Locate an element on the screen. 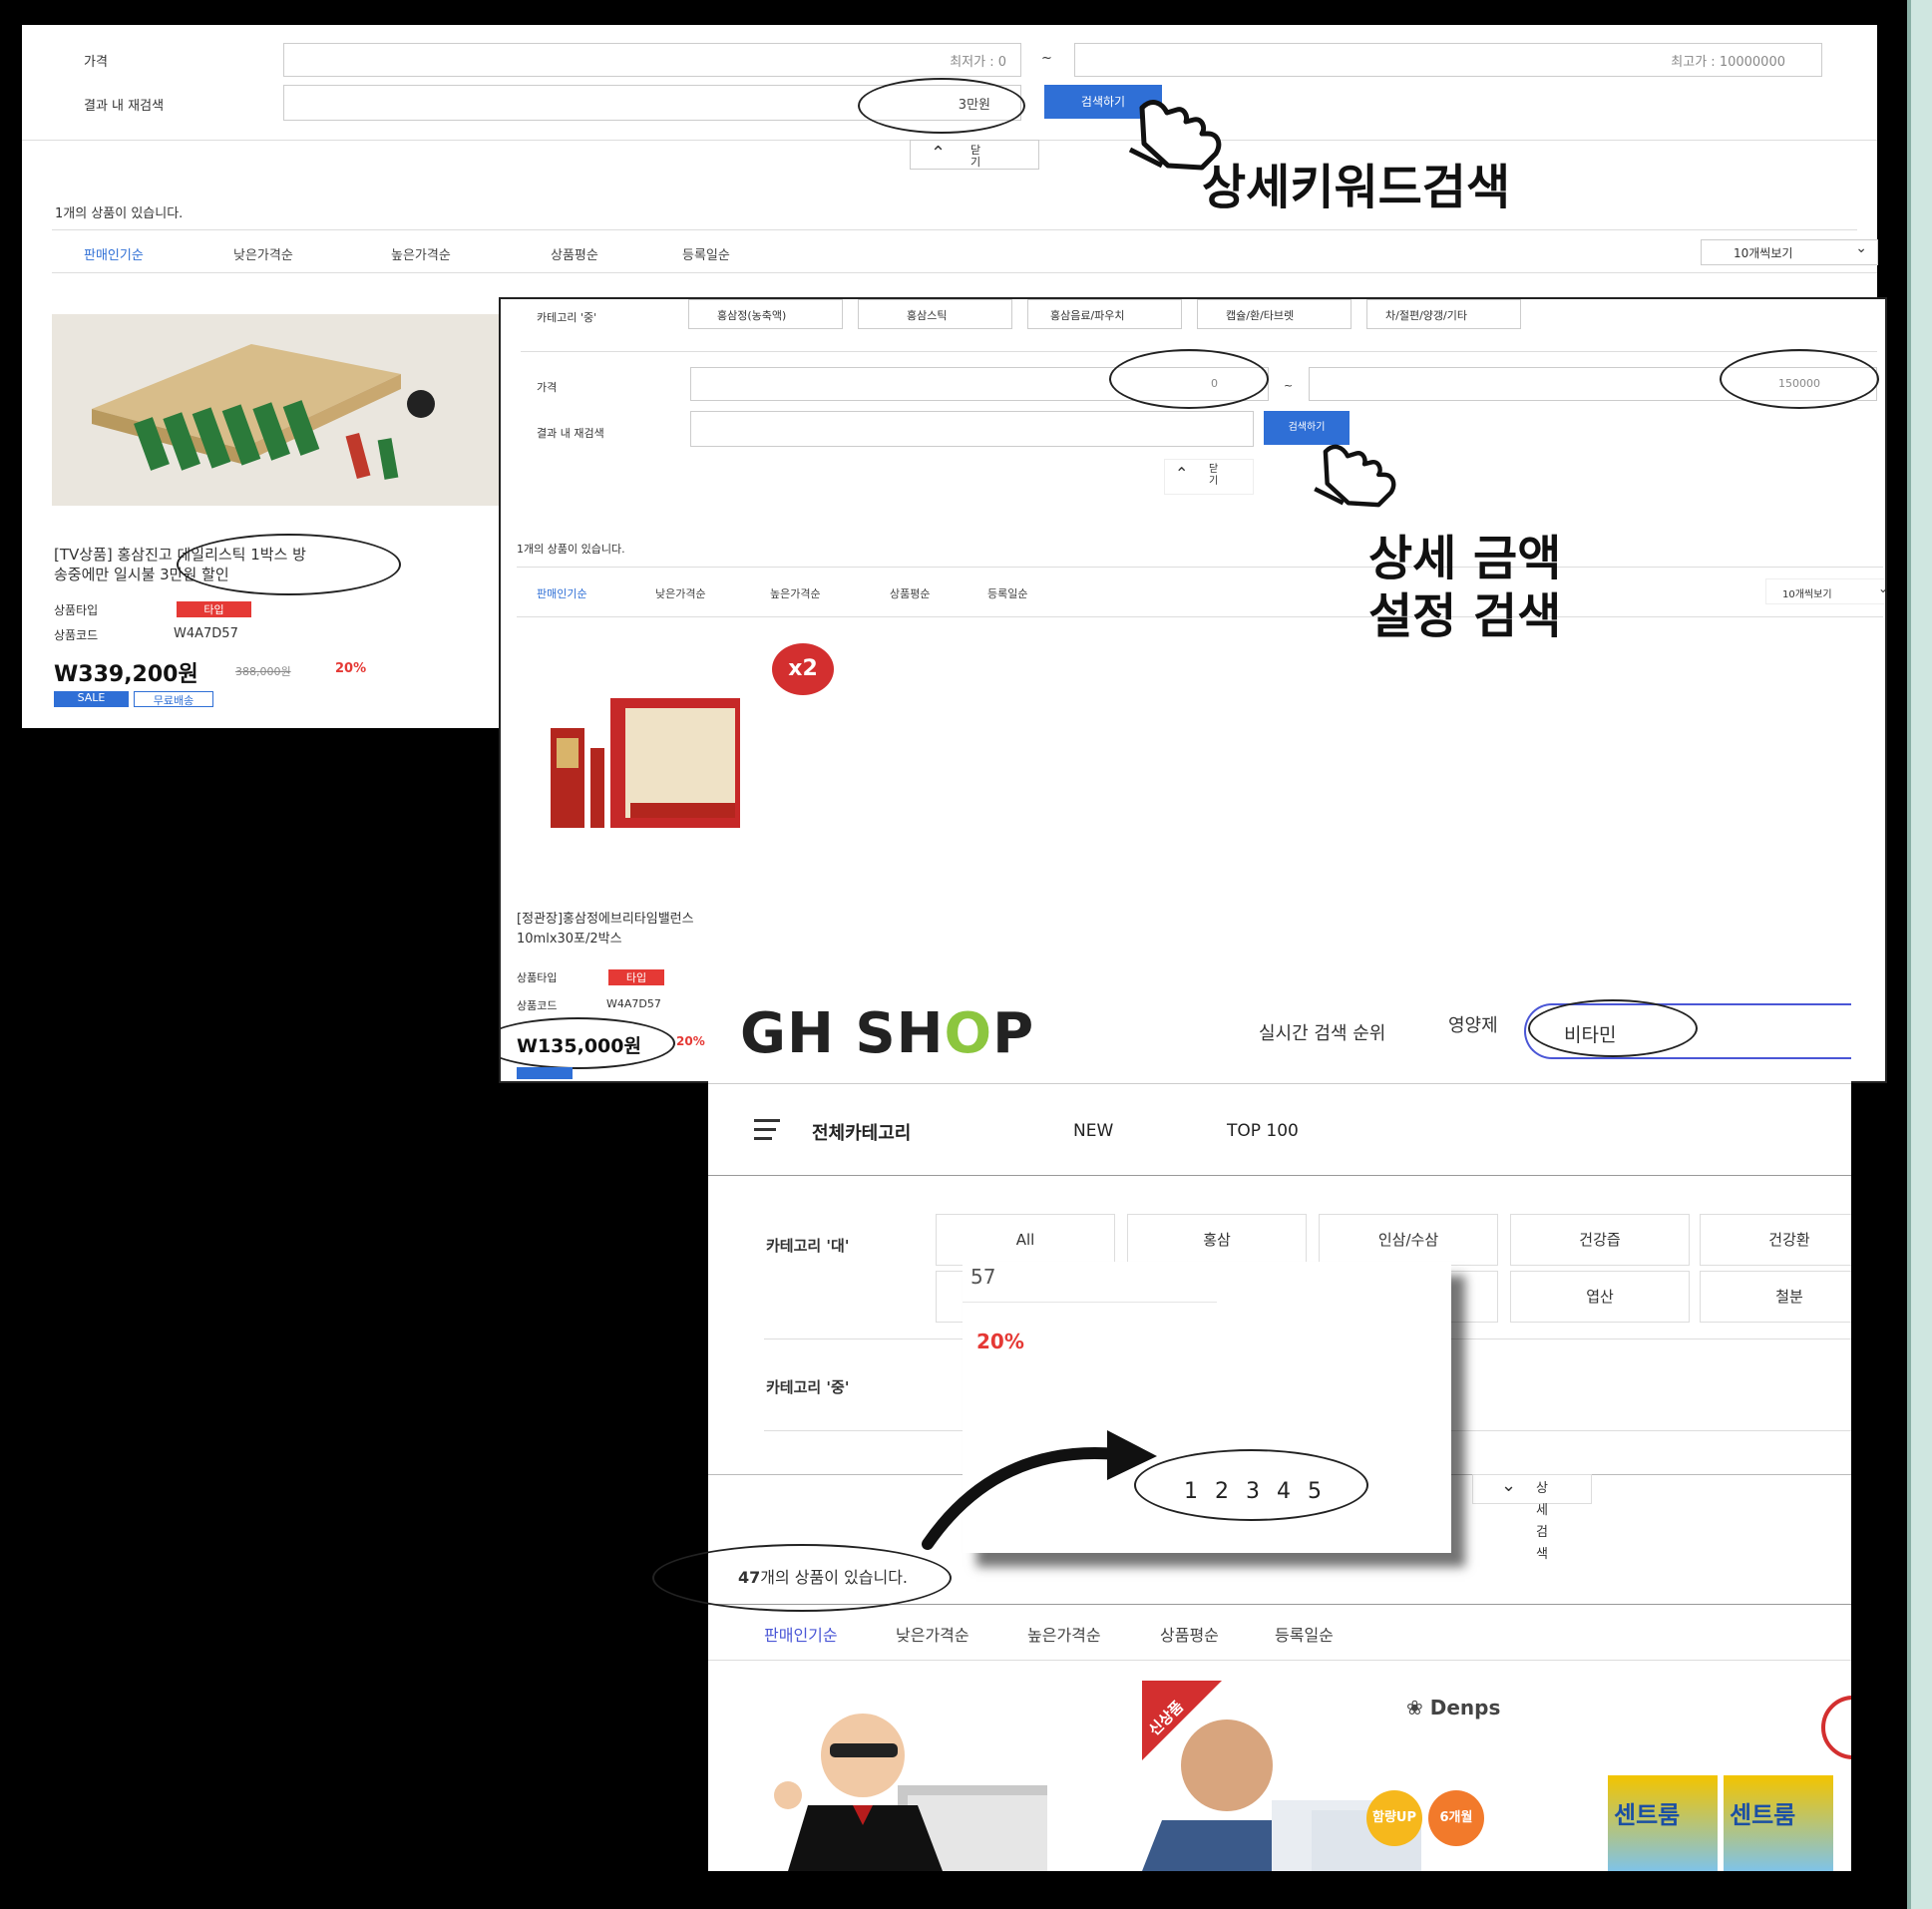  product-price: W339,200원 is located at coordinates (126, 674).